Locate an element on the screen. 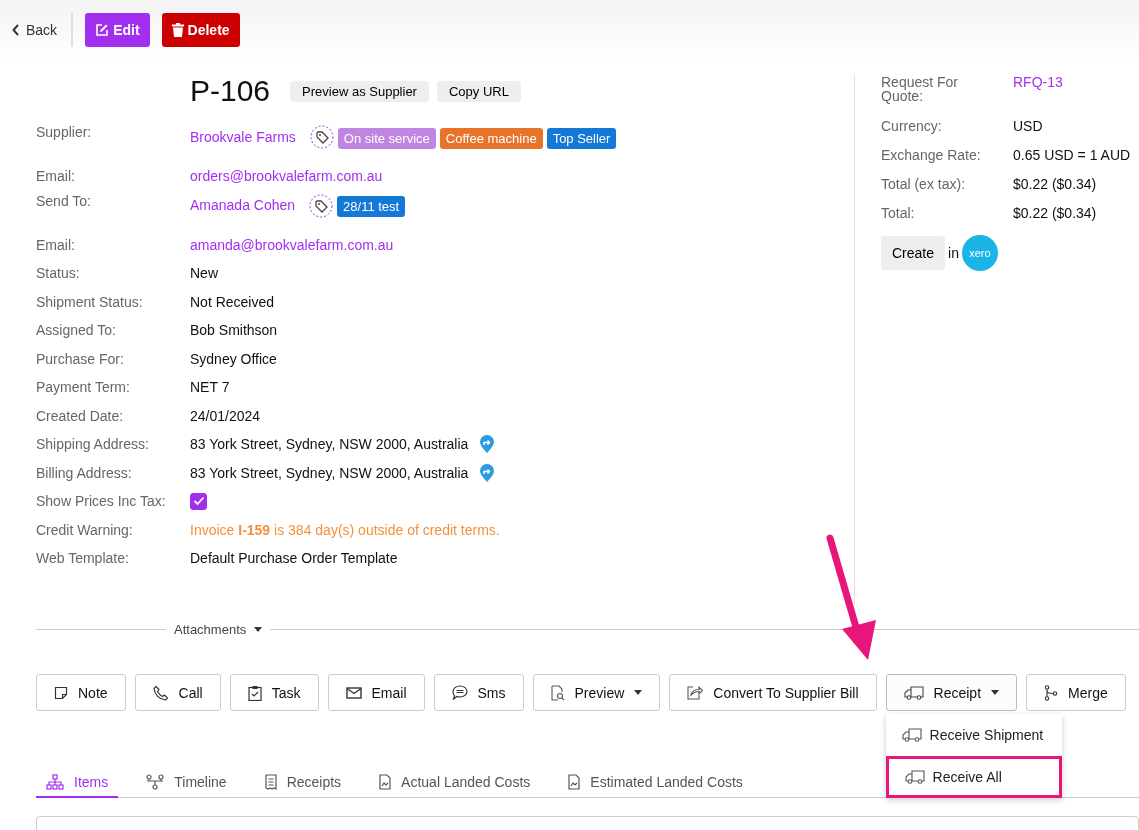 The image size is (1139, 830). tab: Timeline is located at coordinates (186, 783).